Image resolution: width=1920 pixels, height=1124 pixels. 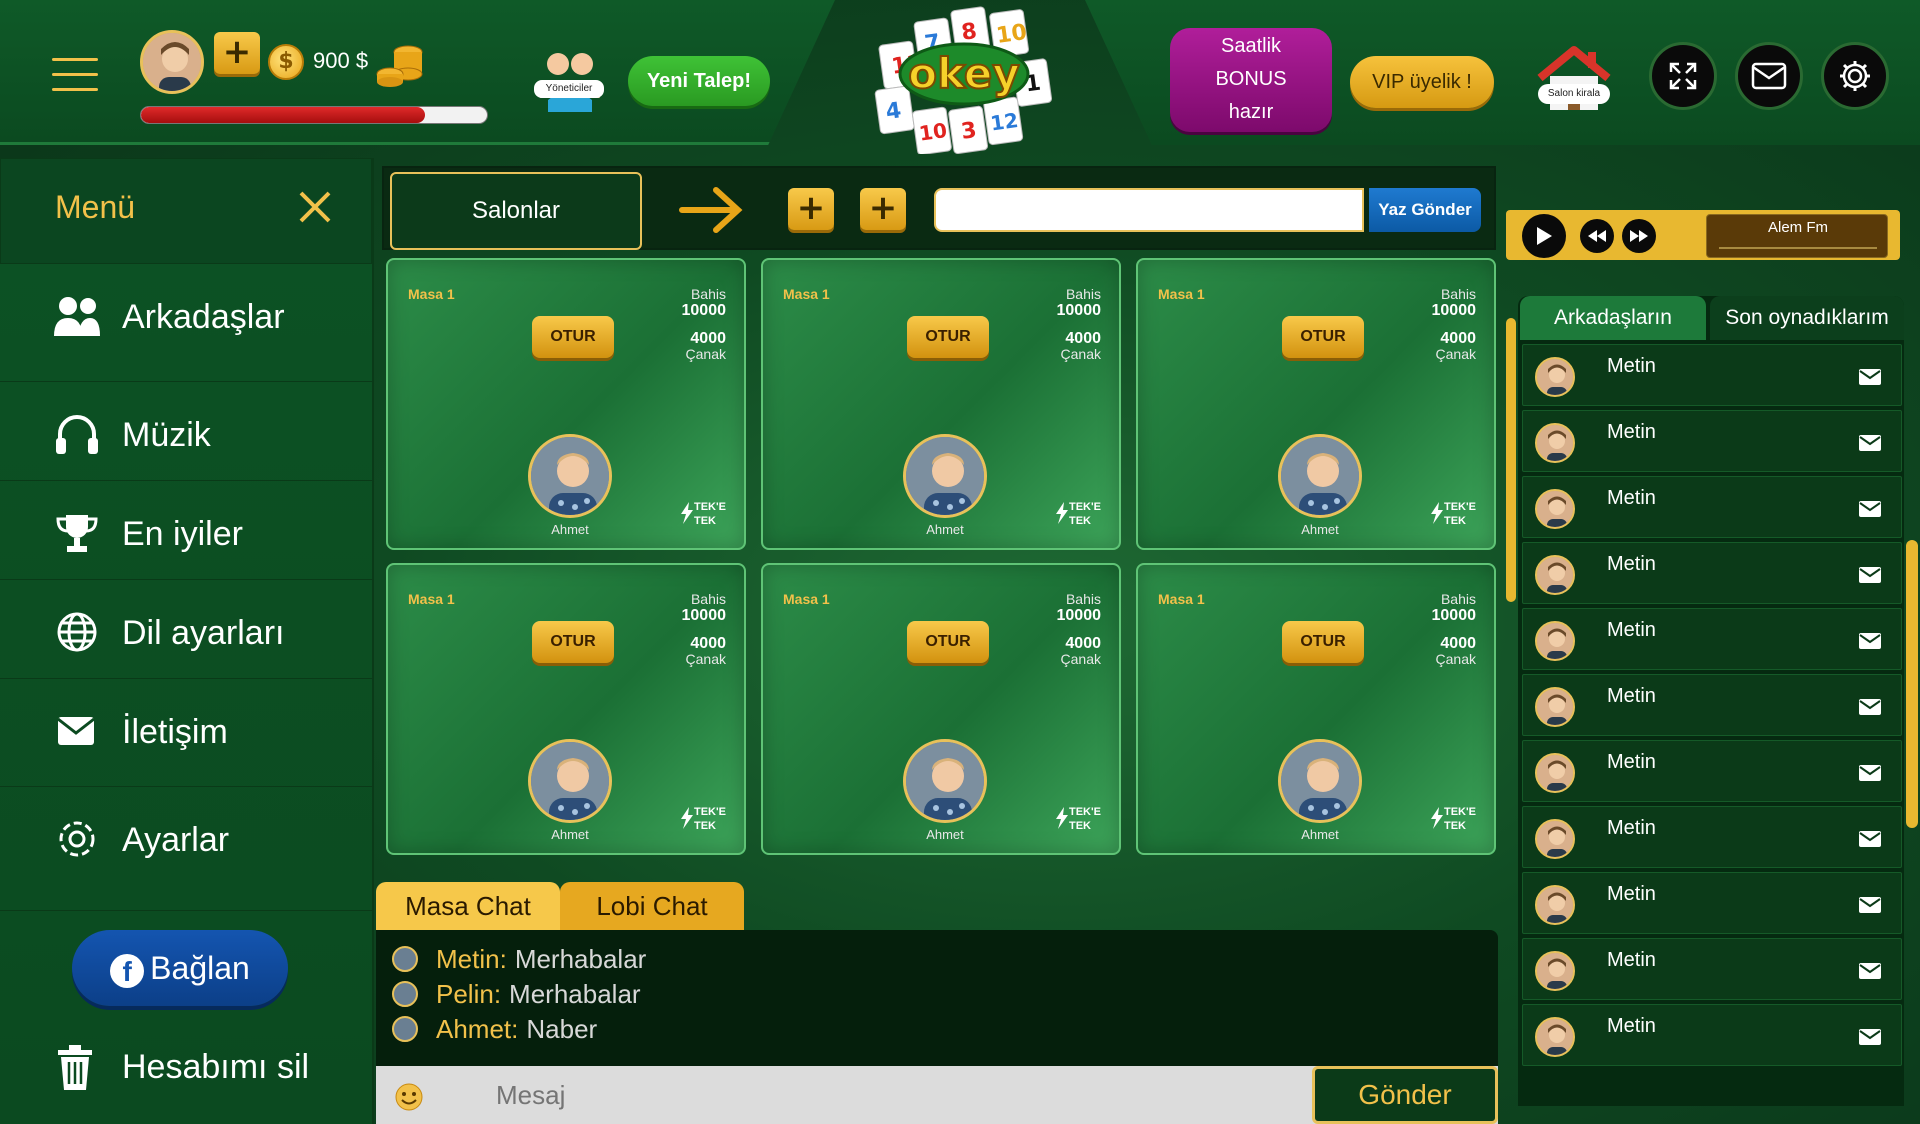 I want to click on pot-label: Çanak, so click(x=1080, y=354).